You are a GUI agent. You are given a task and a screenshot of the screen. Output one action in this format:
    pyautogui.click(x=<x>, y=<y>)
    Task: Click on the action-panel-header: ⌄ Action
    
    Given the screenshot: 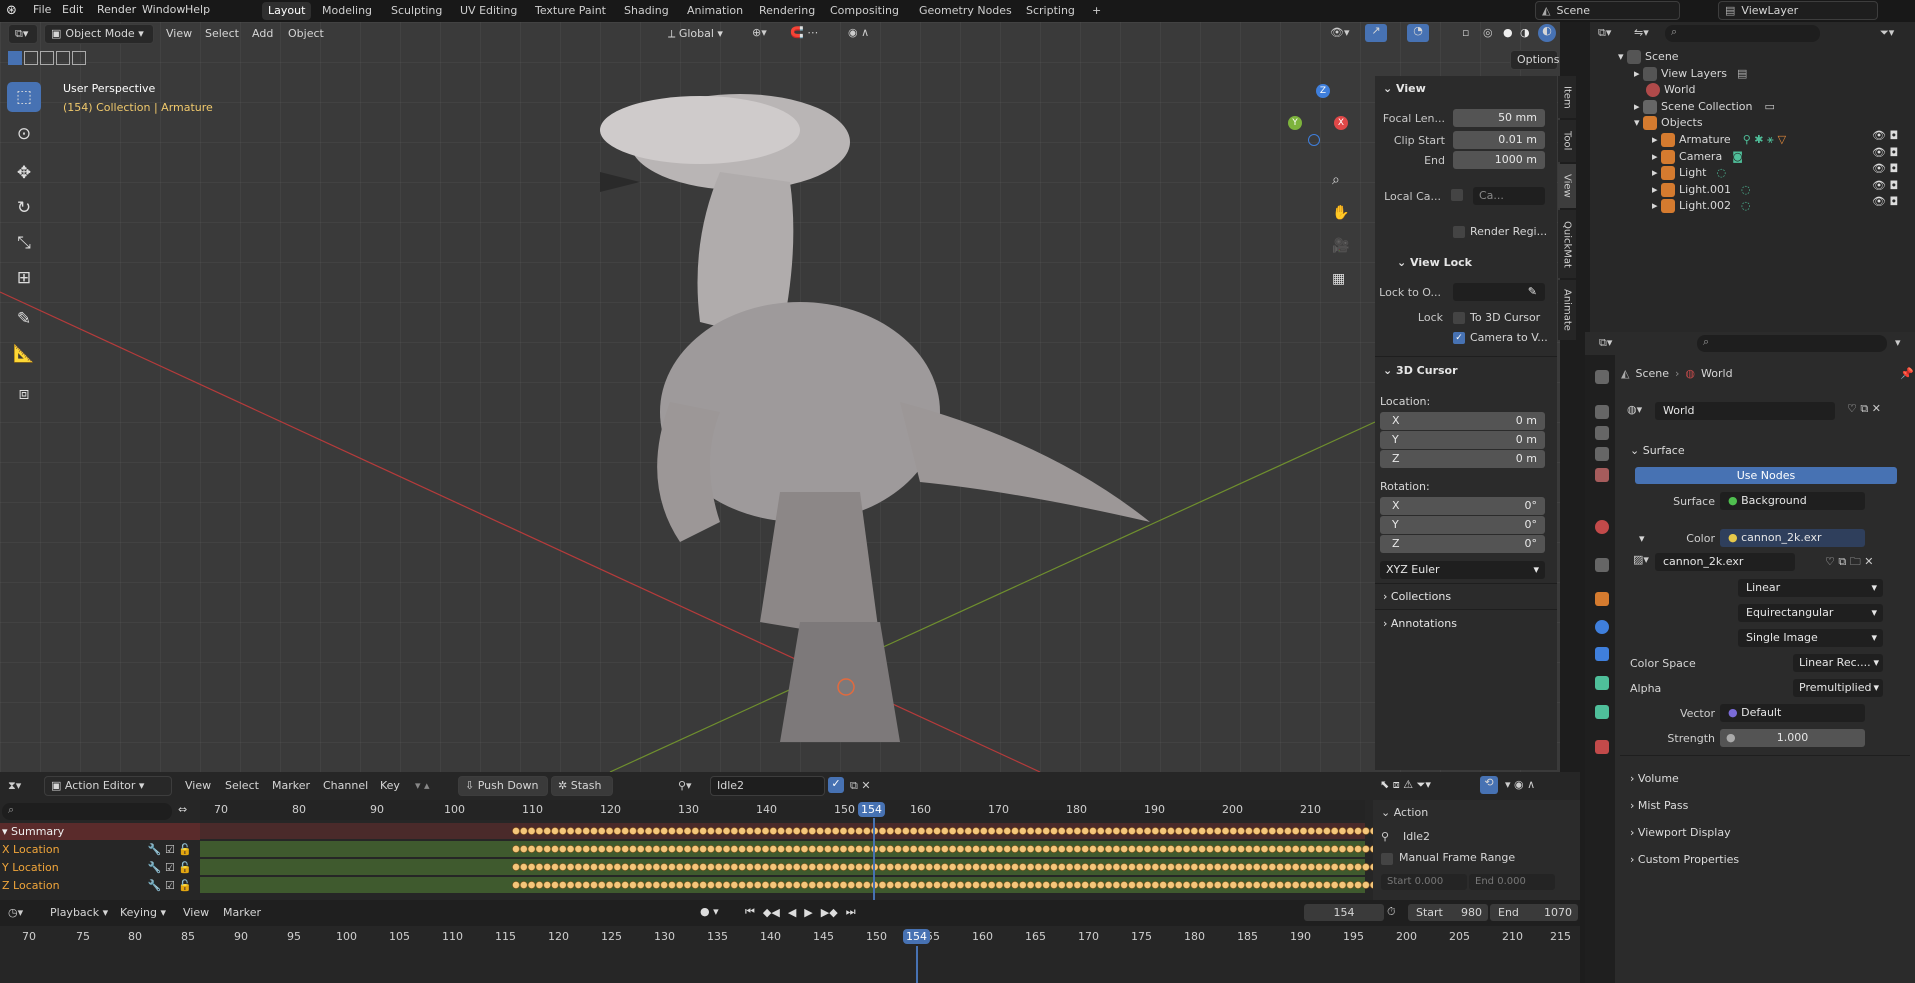 What is the action you would take?
    pyautogui.click(x=1404, y=812)
    